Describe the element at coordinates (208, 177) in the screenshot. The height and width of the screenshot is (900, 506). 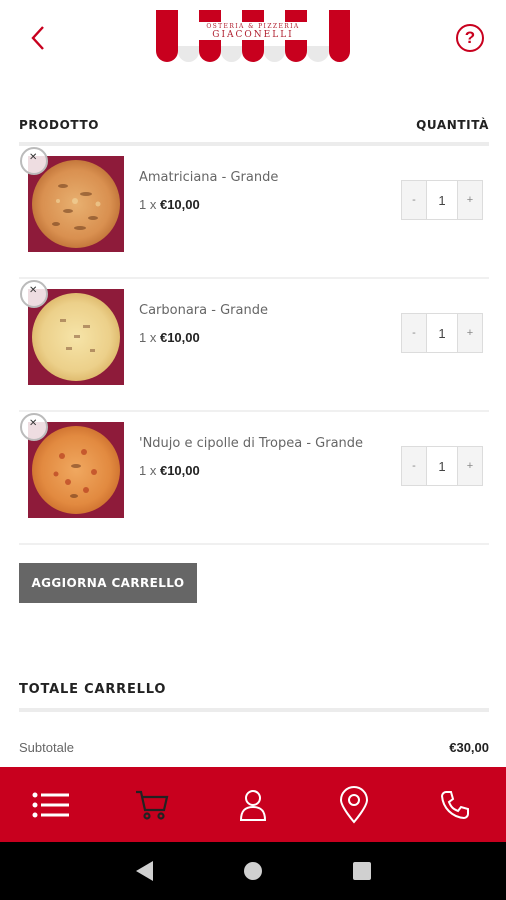
I see `product-name: Amatriciana - Grande` at that location.